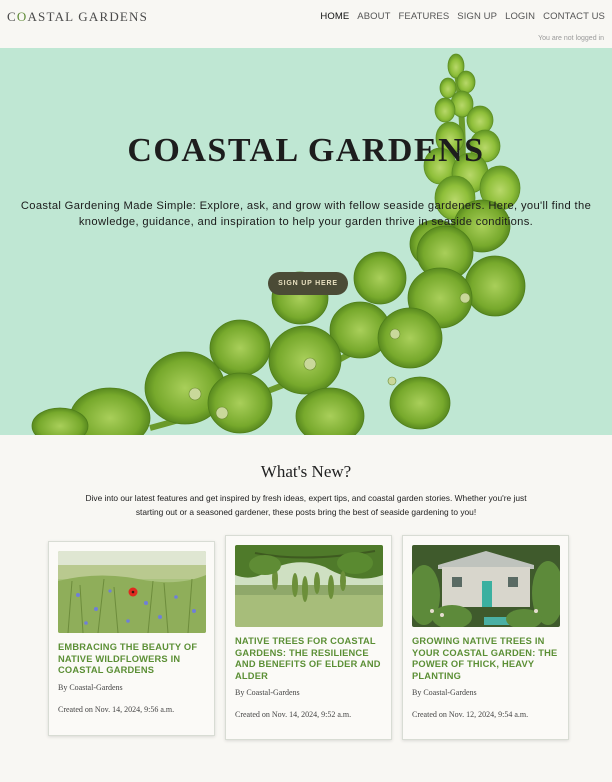 The image size is (612, 782). I want to click on site-logo: COASTAL GARDENS, so click(77, 17).